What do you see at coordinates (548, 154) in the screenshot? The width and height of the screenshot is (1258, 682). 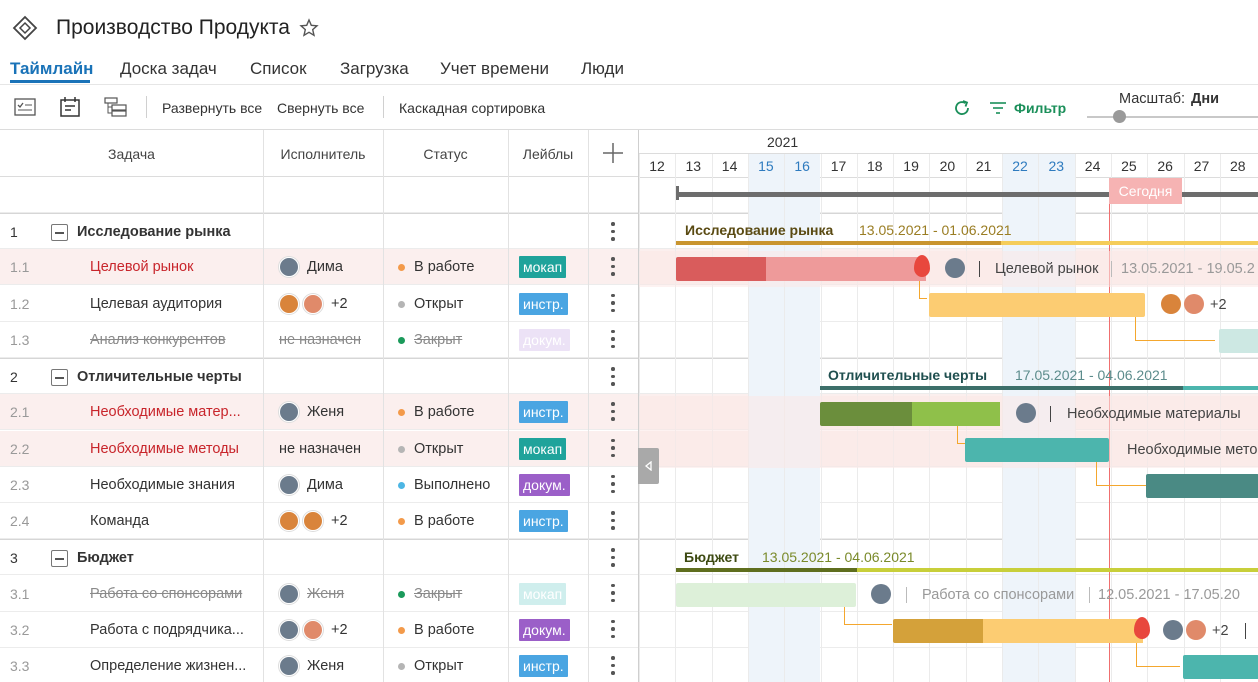 I see `column-labels: Лейблы` at bounding box center [548, 154].